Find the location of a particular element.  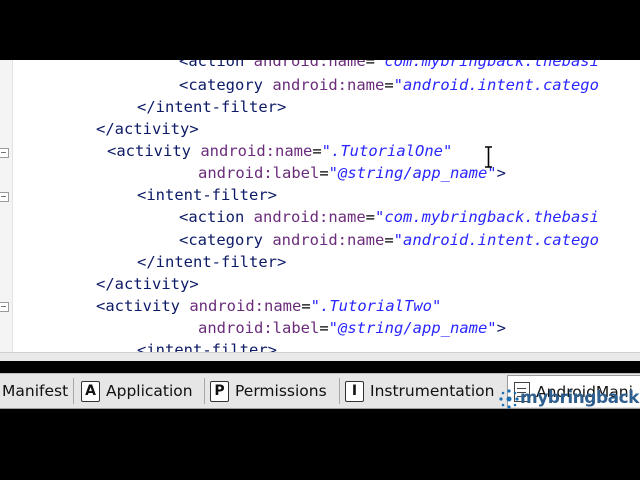

tab-label: Application is located at coordinates (149, 391).